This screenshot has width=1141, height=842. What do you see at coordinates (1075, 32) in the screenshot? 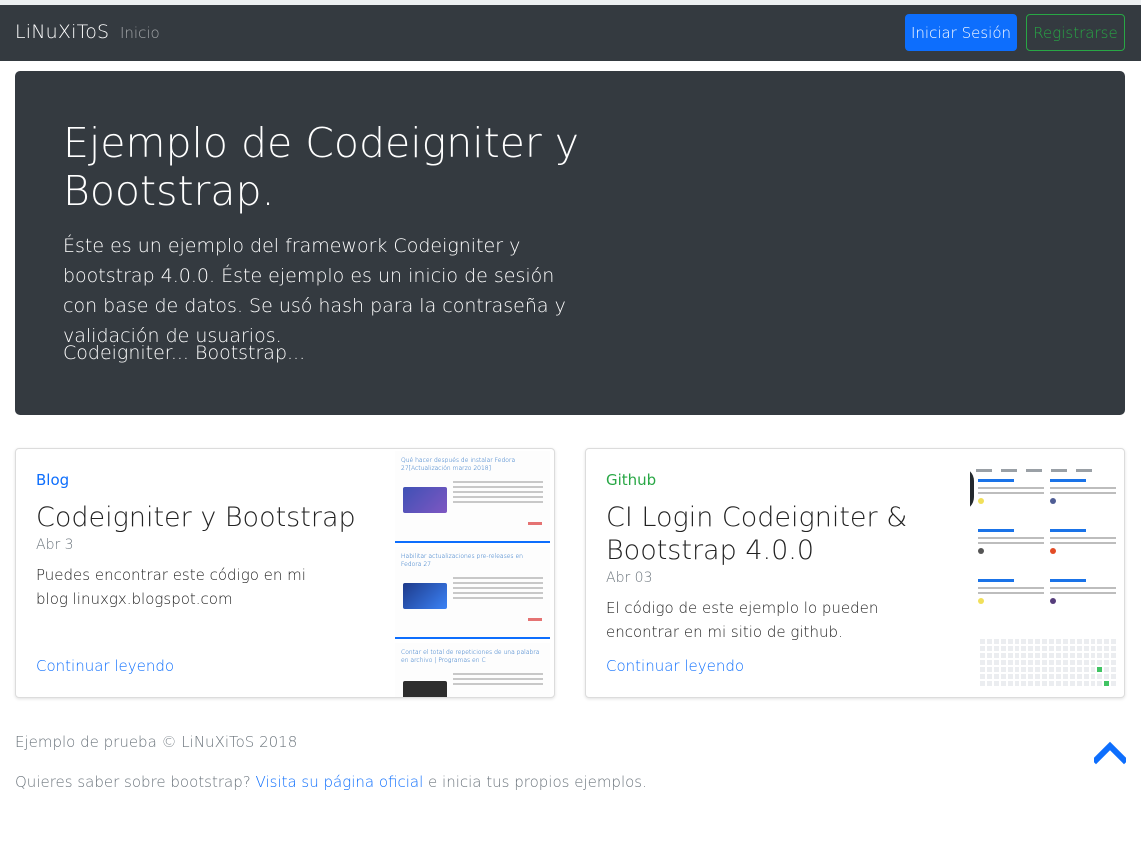
I see `register-button: Registrarse` at bounding box center [1075, 32].